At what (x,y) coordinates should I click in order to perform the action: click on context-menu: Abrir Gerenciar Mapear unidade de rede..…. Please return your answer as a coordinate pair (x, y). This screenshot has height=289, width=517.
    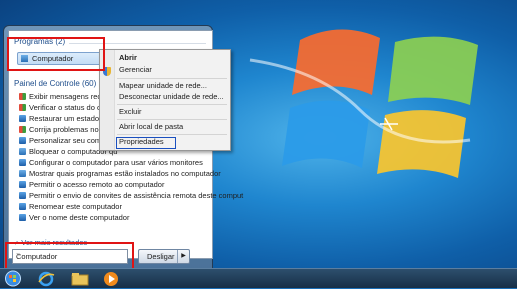
    Looking at the image, I should click on (165, 100).